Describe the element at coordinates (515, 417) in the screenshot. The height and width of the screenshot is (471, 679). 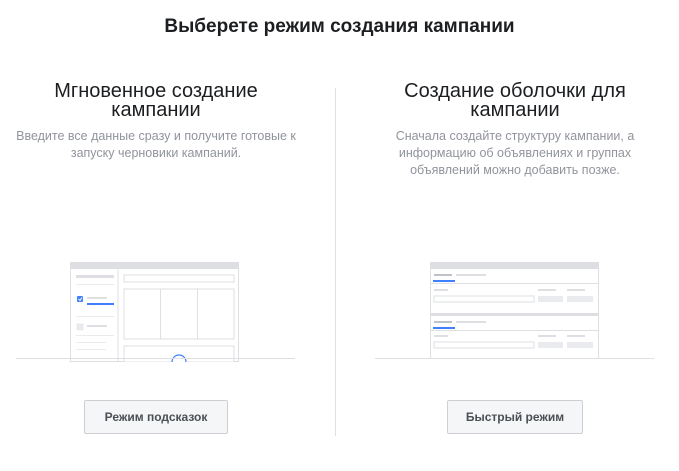
I see `quick-mode-button: Быстрый режим` at that location.